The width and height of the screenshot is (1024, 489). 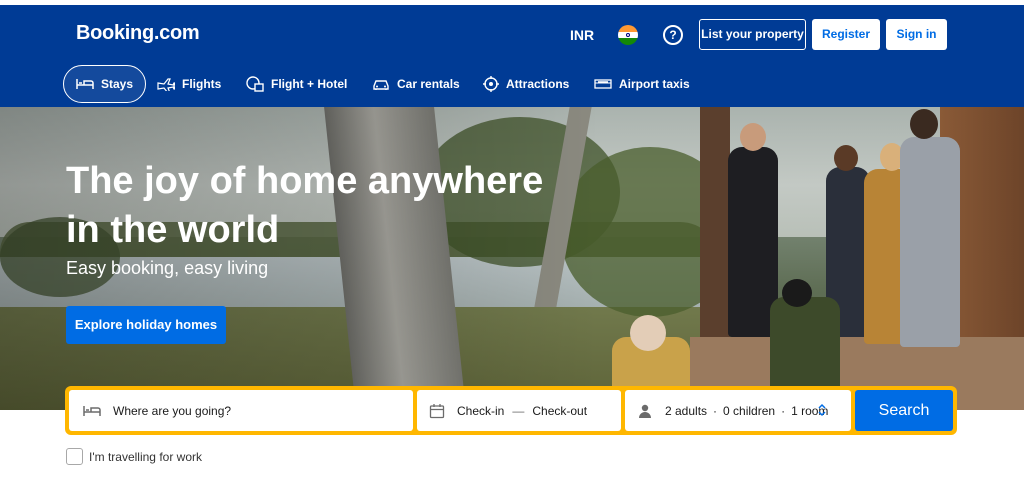 I want to click on list-property-button: List your property, so click(x=752, y=34).